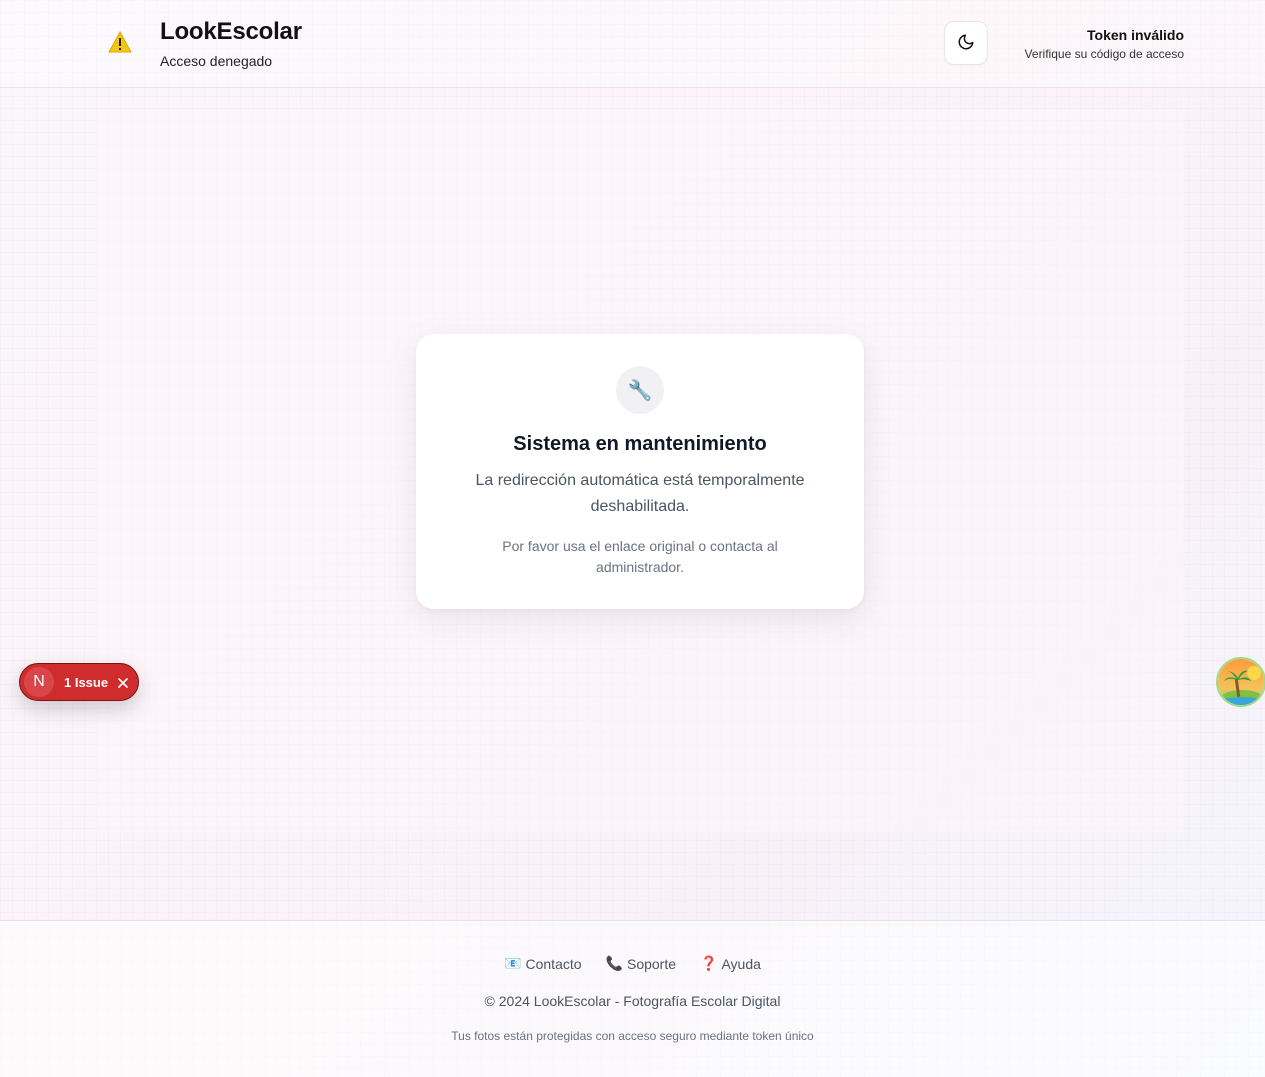 The image size is (1265, 1077). I want to click on floating-island-avatar, so click(1240, 682).